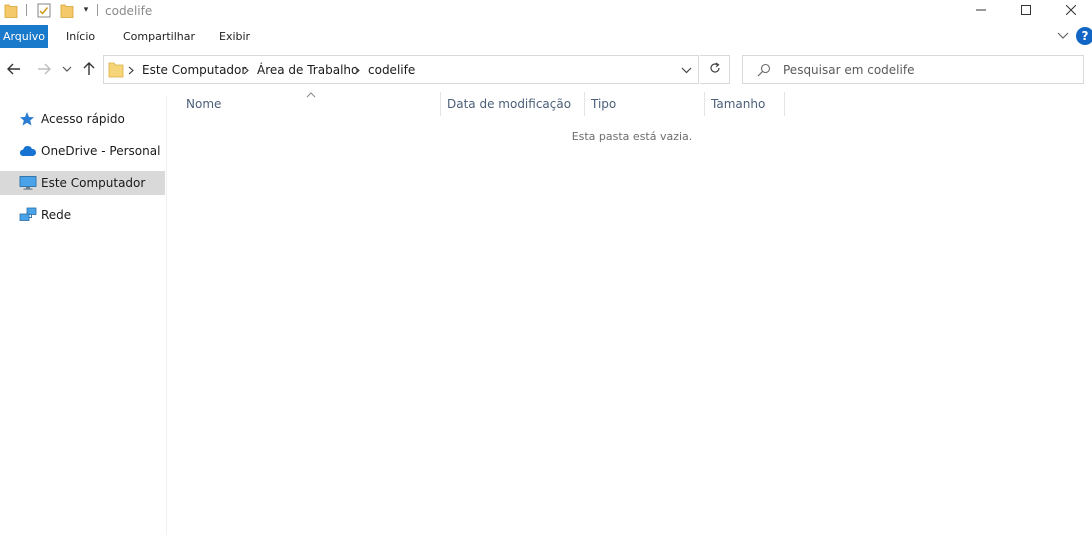 This screenshot has height=535, width=1092. Describe the element at coordinates (28, 215) in the screenshot. I see `network-icon` at that location.